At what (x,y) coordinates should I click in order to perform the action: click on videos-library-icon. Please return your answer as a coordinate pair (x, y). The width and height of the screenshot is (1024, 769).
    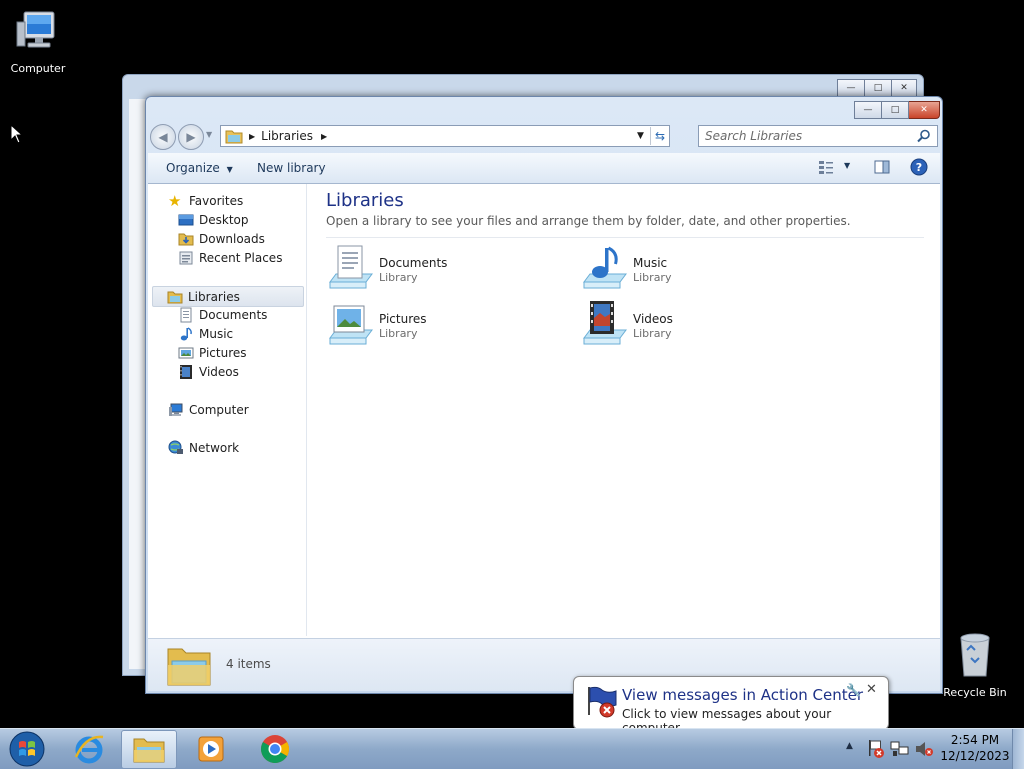
    Looking at the image, I should click on (605, 323).